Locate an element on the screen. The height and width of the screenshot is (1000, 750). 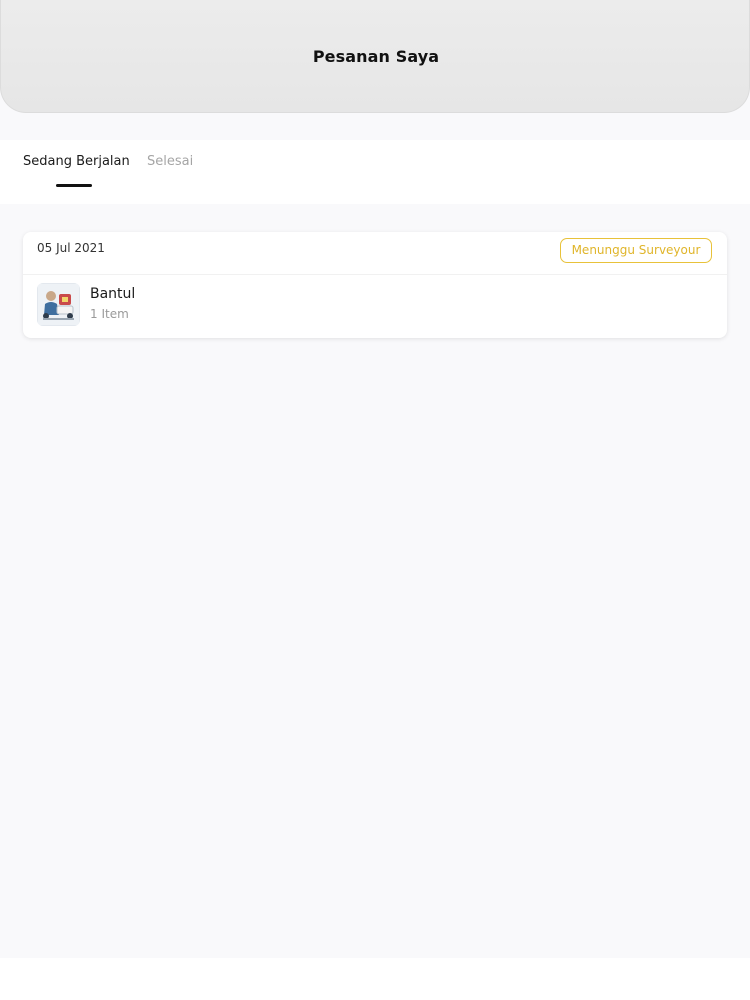
page-title: Pesanan Saya is located at coordinates (376, 56).